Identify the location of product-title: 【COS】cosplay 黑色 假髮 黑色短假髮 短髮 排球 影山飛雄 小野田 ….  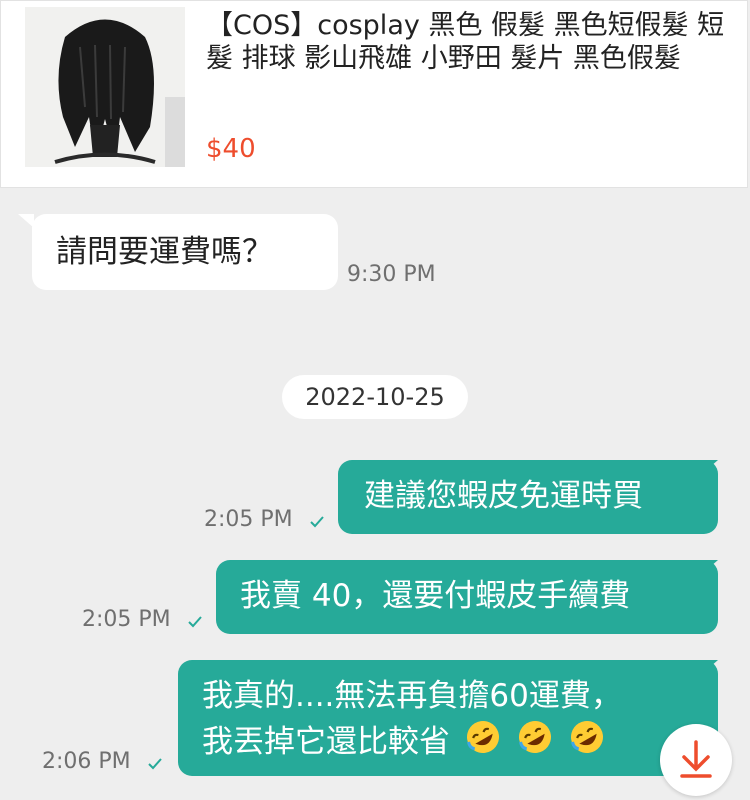
(471, 42).